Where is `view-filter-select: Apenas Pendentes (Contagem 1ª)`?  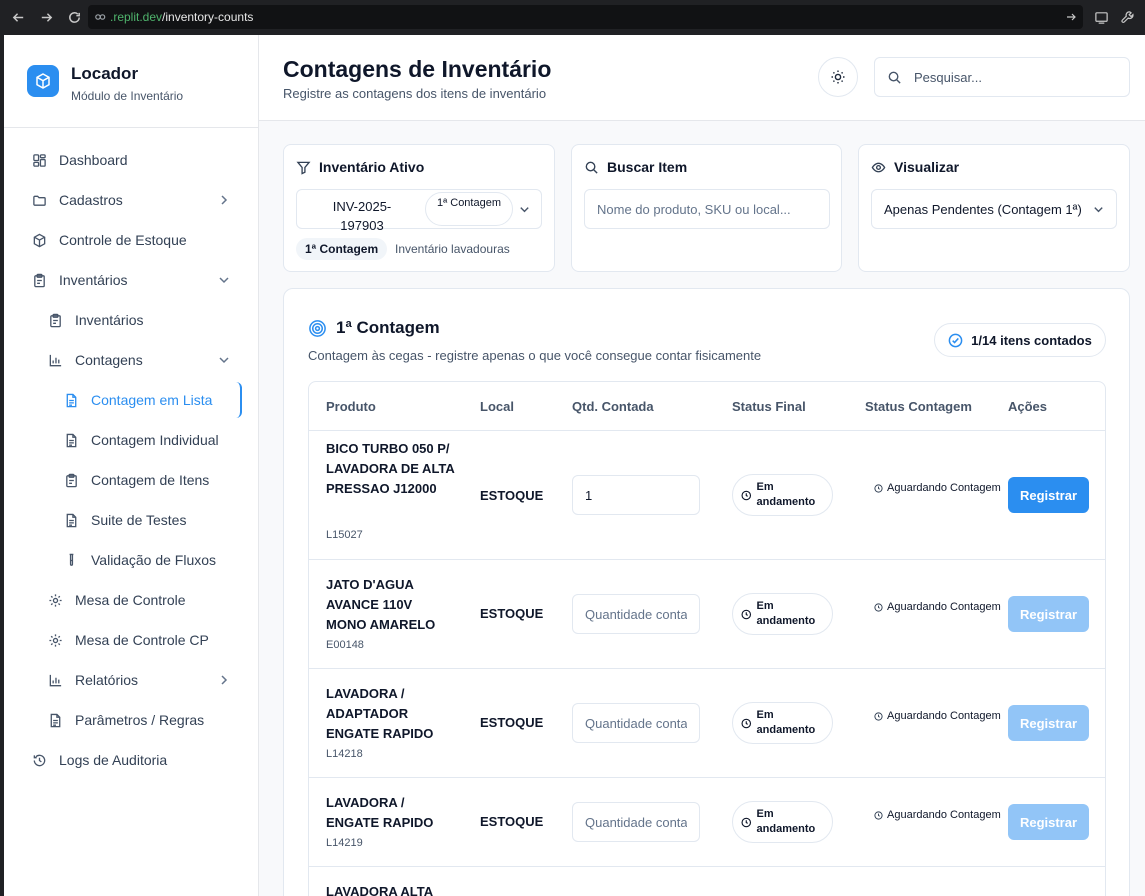
view-filter-select: Apenas Pendentes (Contagem 1ª) is located at coordinates (994, 209).